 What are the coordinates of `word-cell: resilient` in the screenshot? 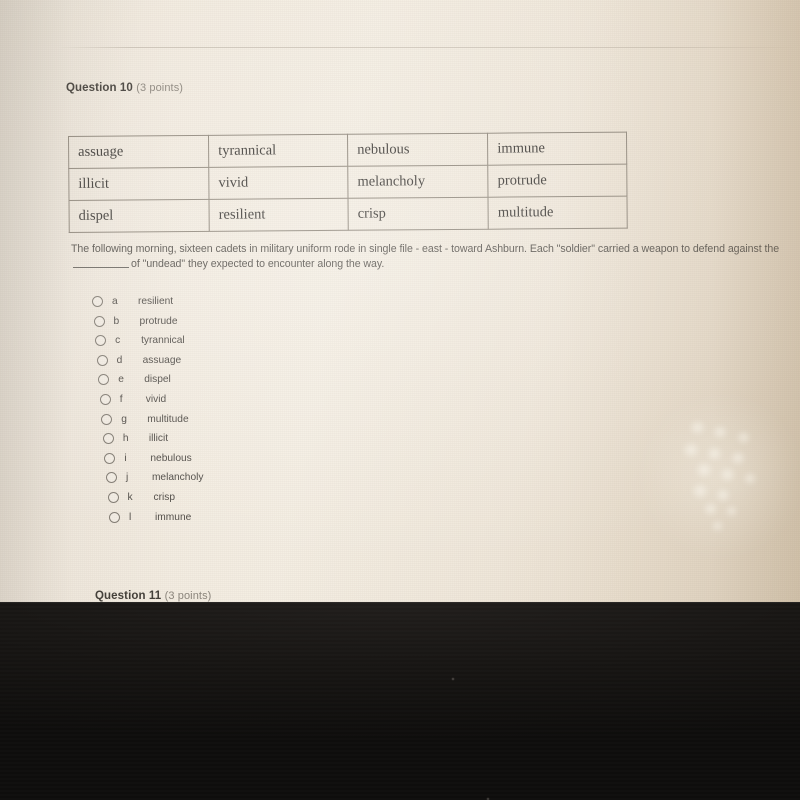 It's located at (279, 215).